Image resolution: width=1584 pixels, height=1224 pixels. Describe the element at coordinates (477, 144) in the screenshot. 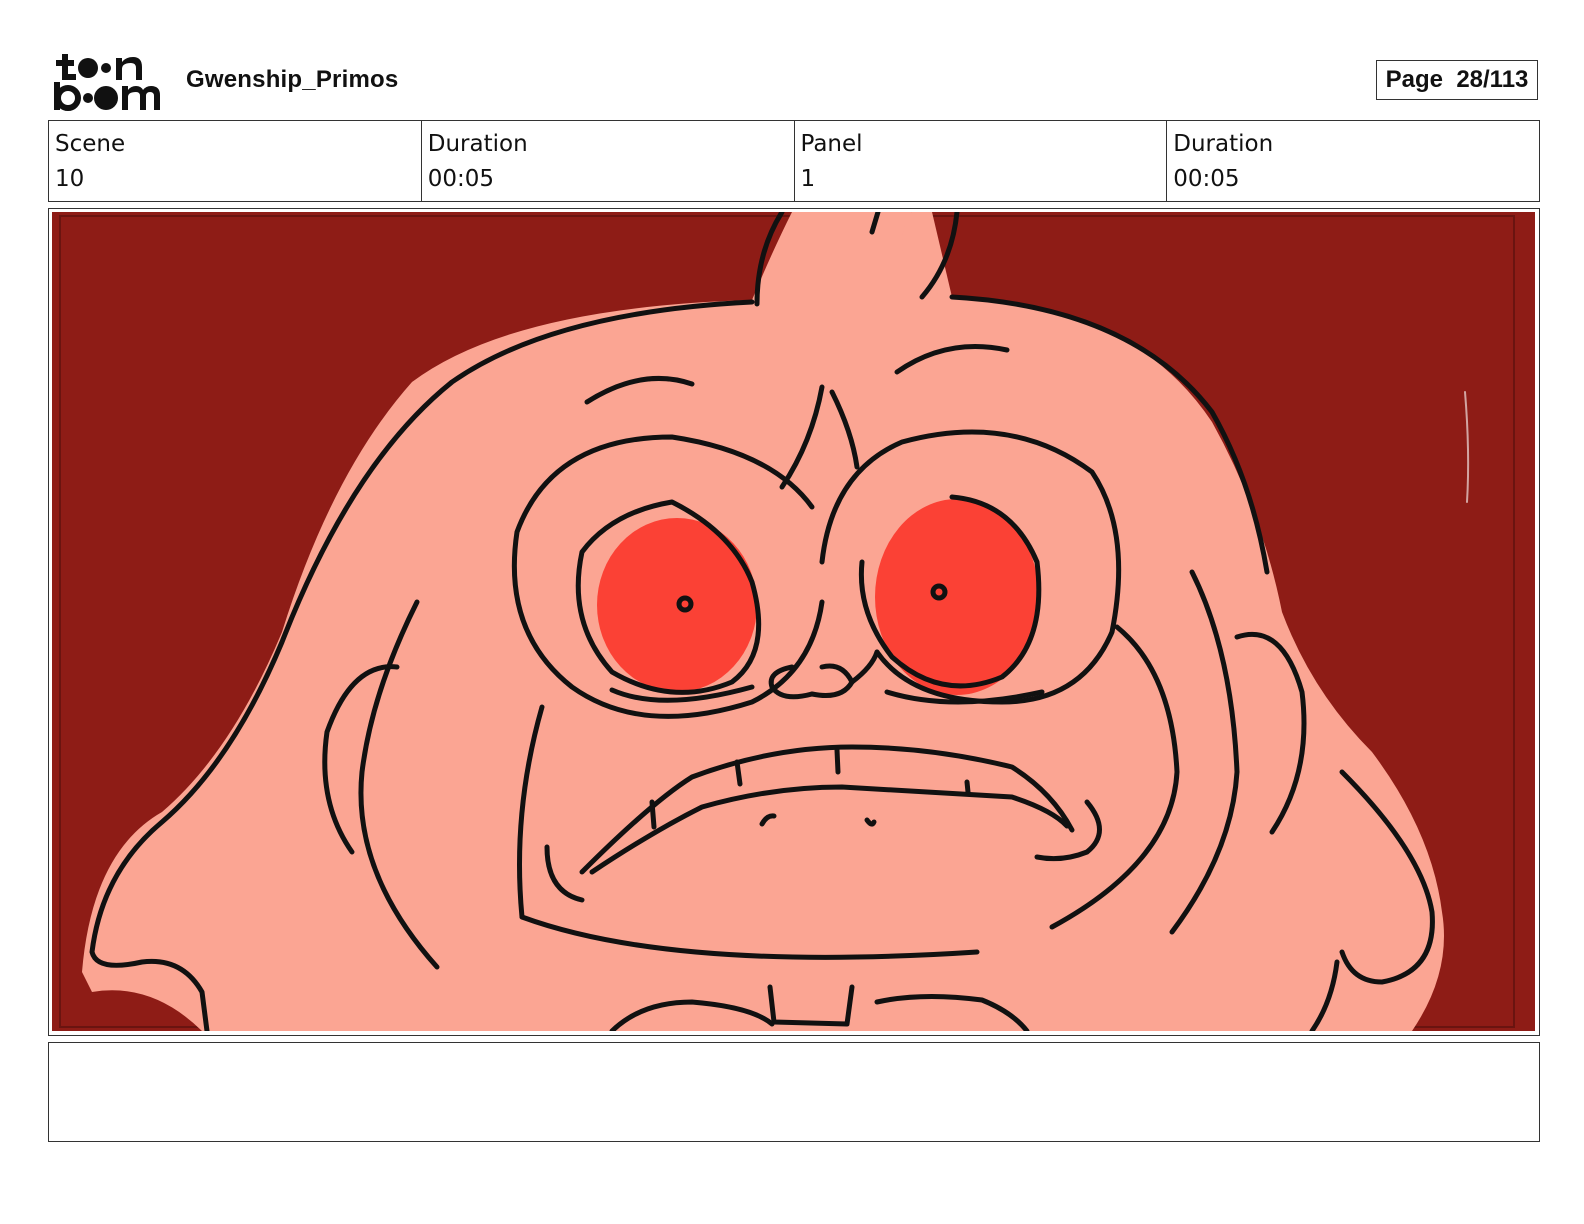

I see `scene-duration-label: Duration` at that location.